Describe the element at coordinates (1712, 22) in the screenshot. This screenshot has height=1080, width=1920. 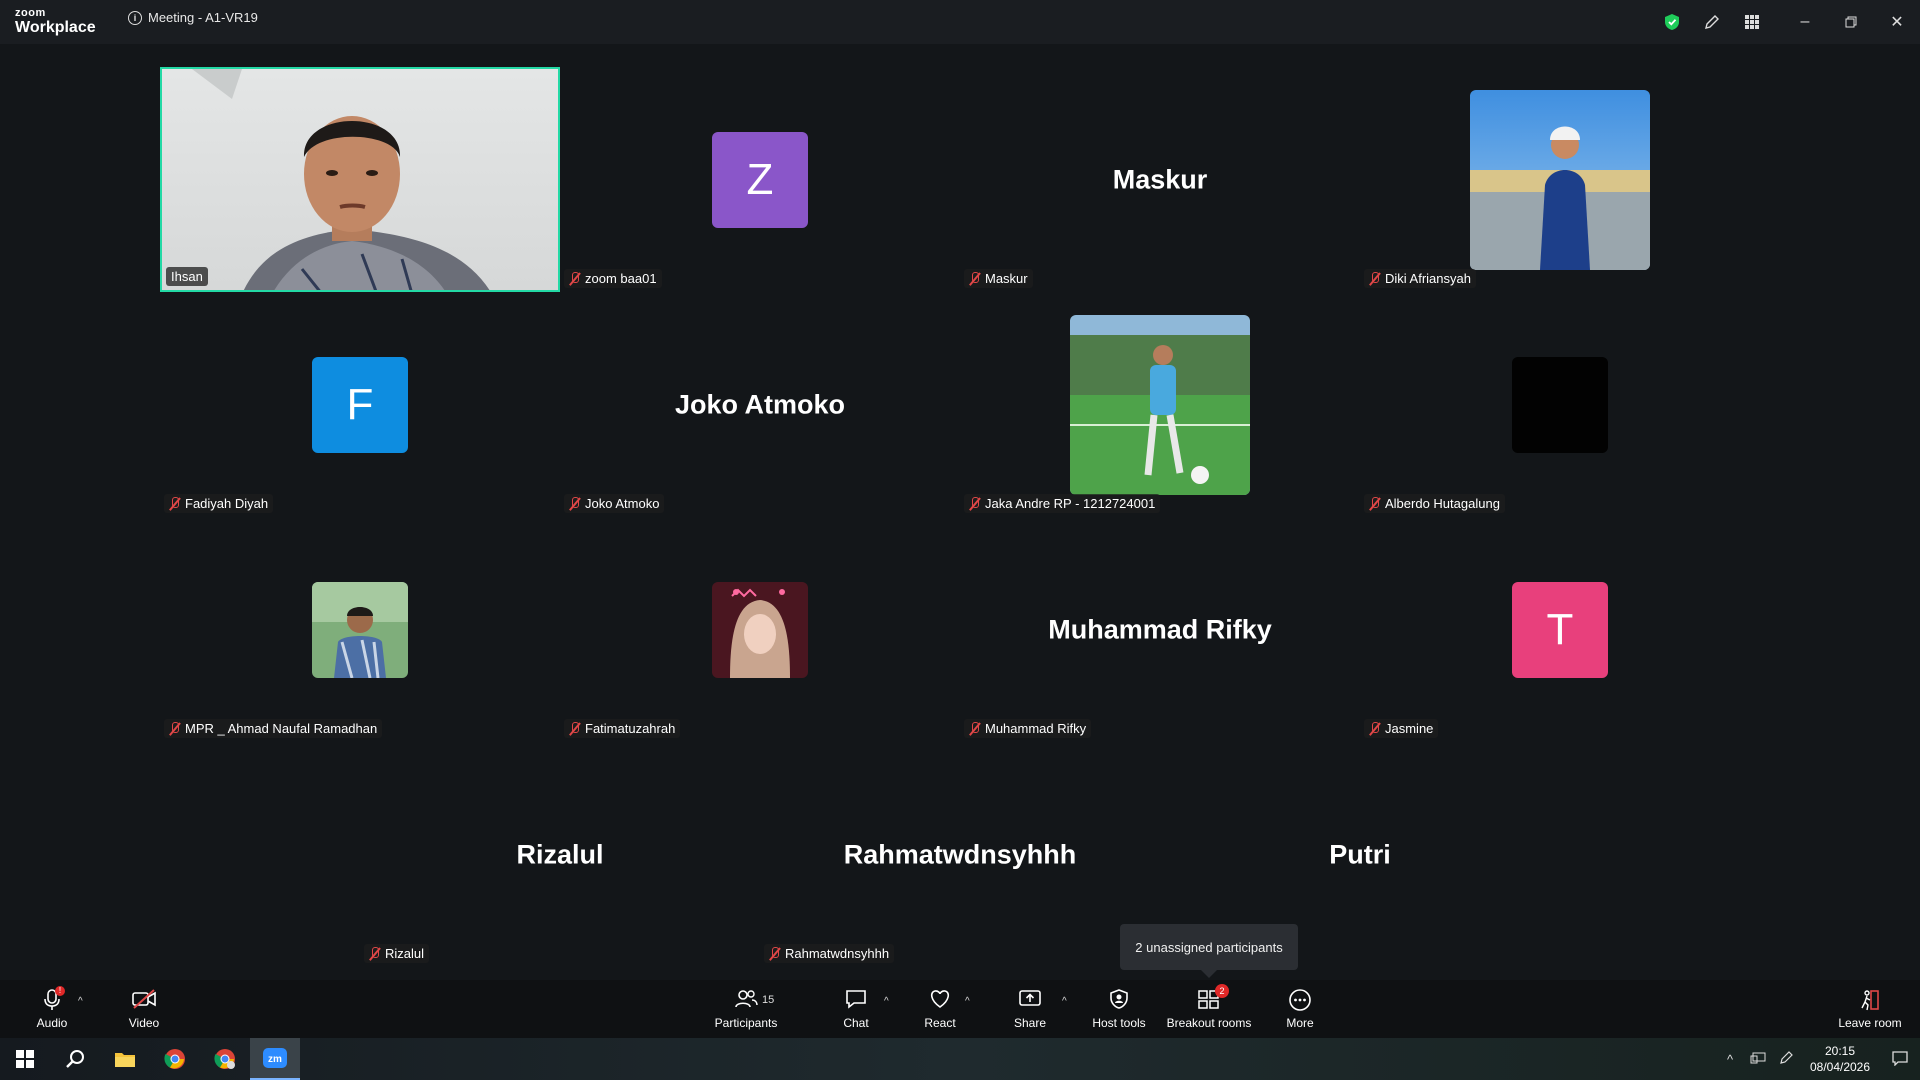
I see `pencil-icon` at that location.